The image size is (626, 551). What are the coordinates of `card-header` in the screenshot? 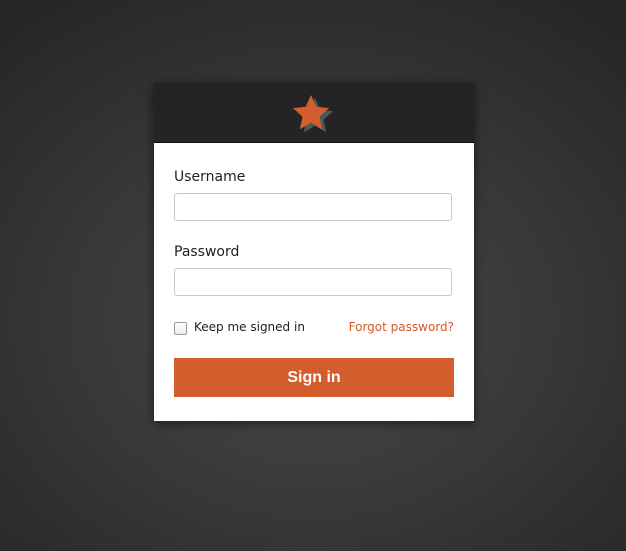 It's located at (314, 113).